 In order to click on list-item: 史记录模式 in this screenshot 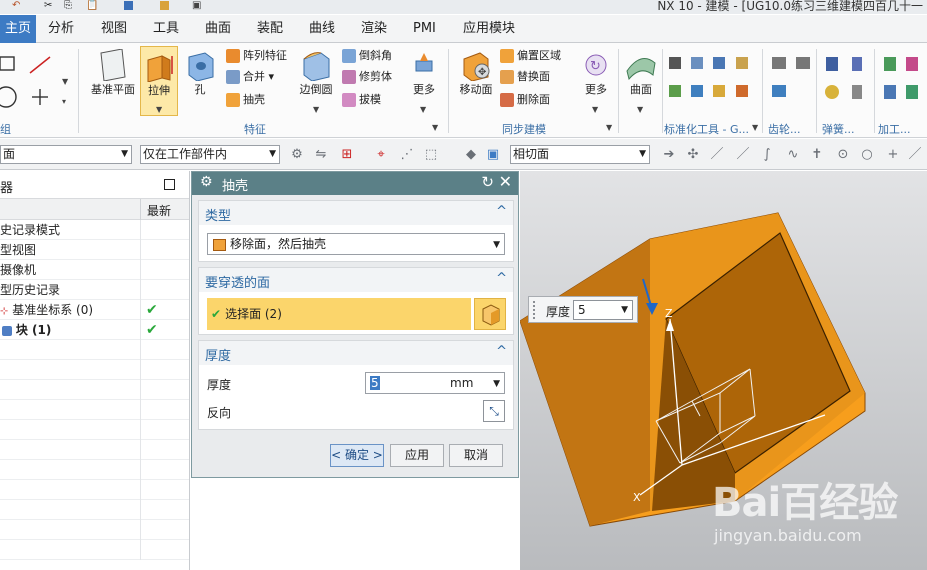, I will do `click(94, 230)`.